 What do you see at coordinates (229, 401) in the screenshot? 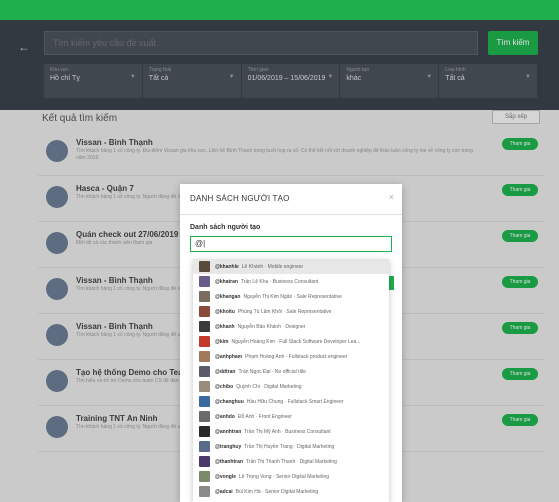
I see `user-handle: @changhuu` at bounding box center [229, 401].